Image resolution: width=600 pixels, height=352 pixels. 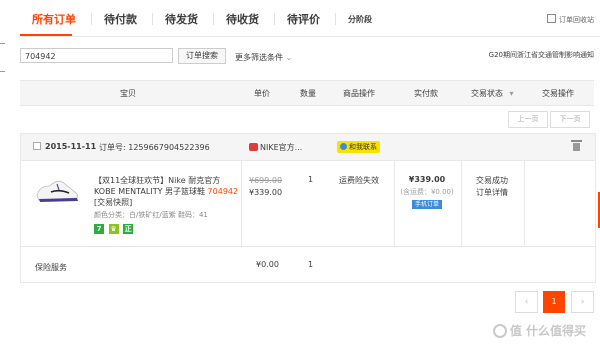 I want to click on col-trade-ops: 交易操作, so click(x=558, y=93).